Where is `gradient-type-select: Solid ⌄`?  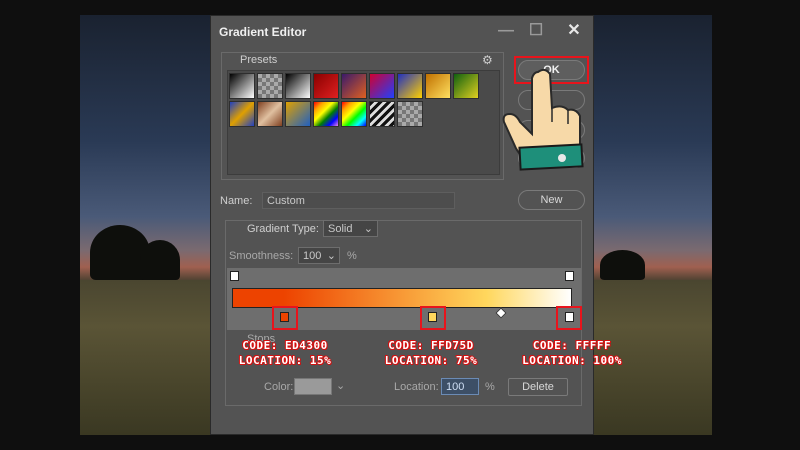
gradient-type-select: Solid ⌄ is located at coordinates (350, 228).